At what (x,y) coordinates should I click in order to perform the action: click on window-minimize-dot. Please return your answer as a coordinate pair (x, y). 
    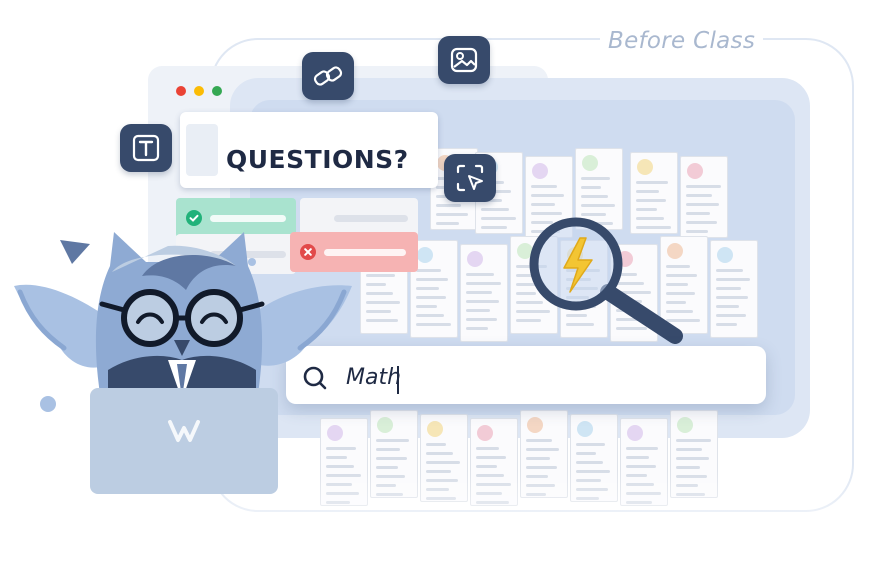
    Looking at the image, I should click on (199, 91).